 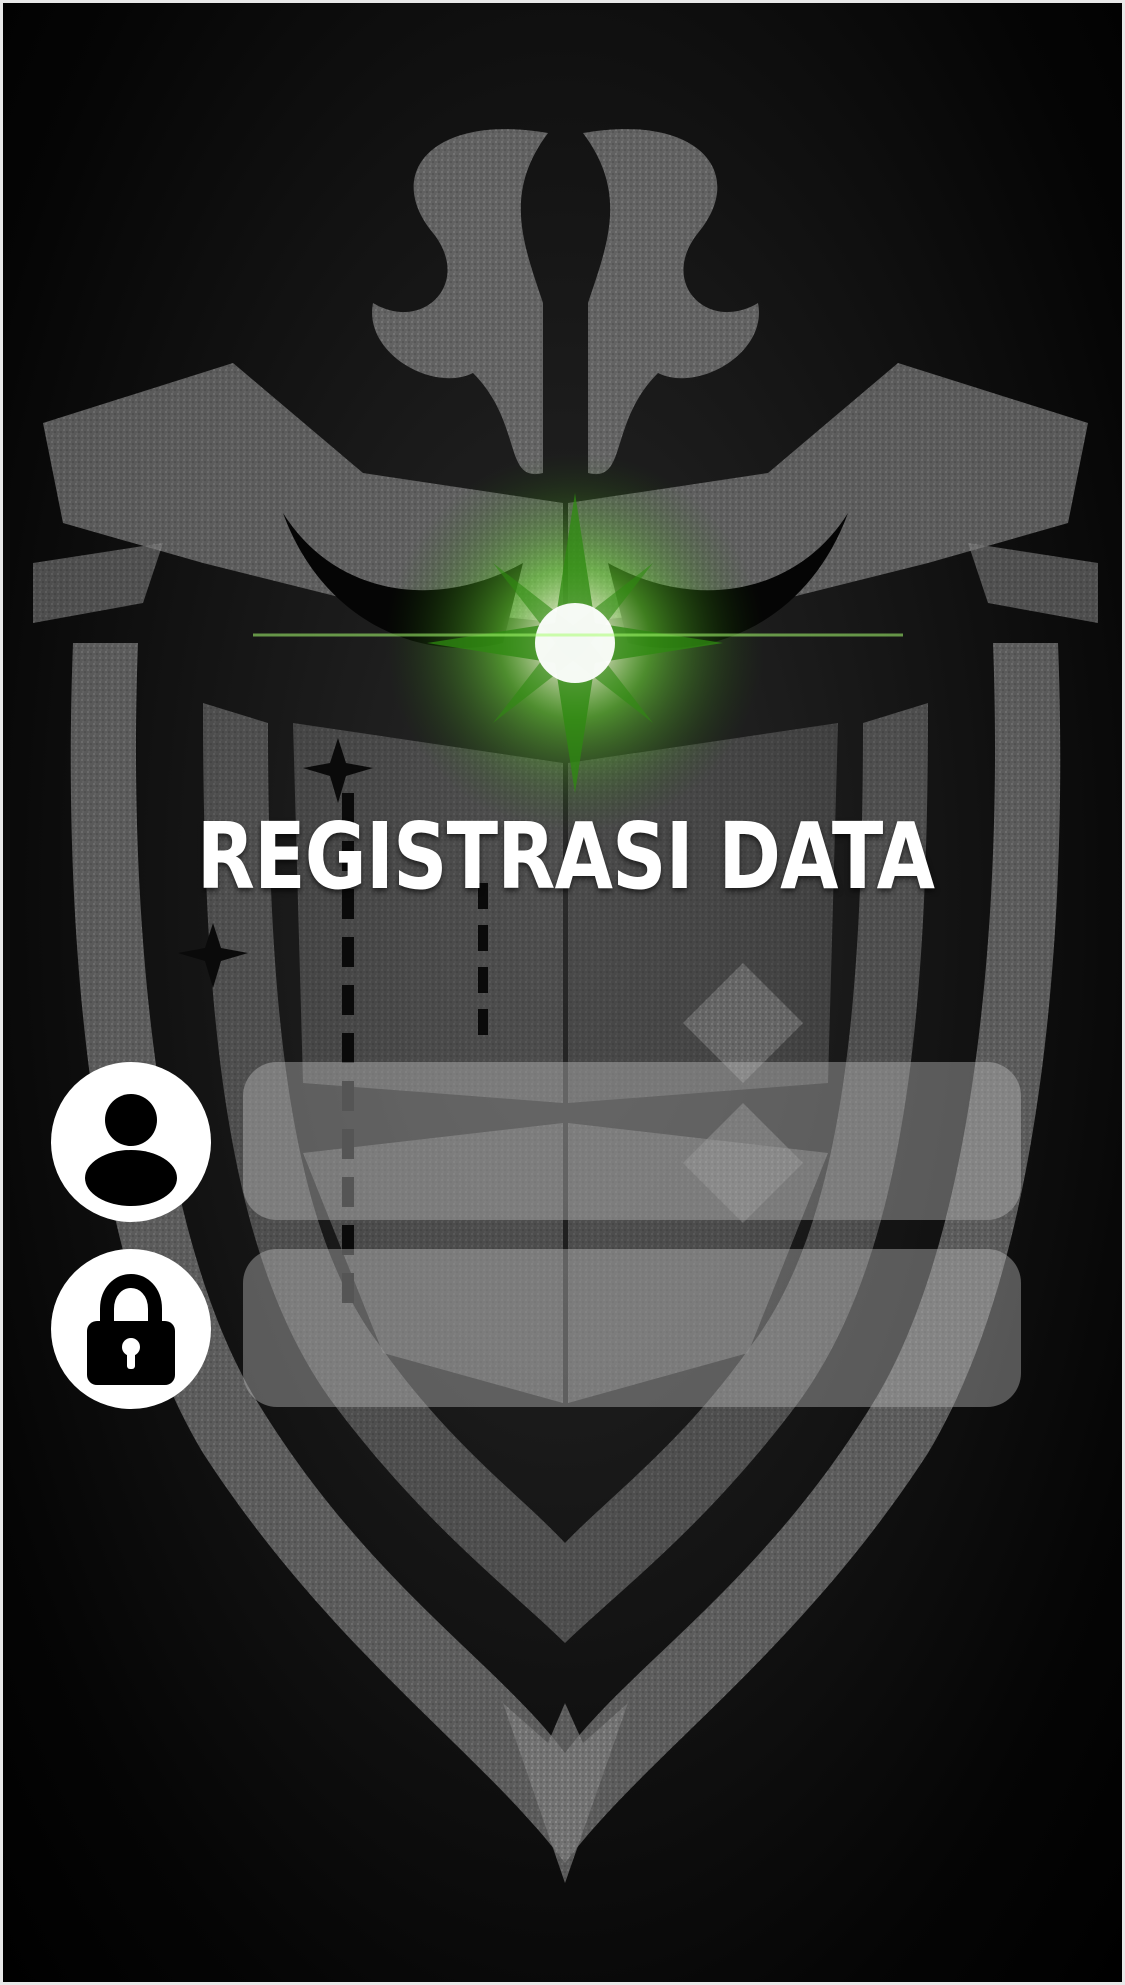 What do you see at coordinates (131, 1142) in the screenshot?
I see `user-icon` at bounding box center [131, 1142].